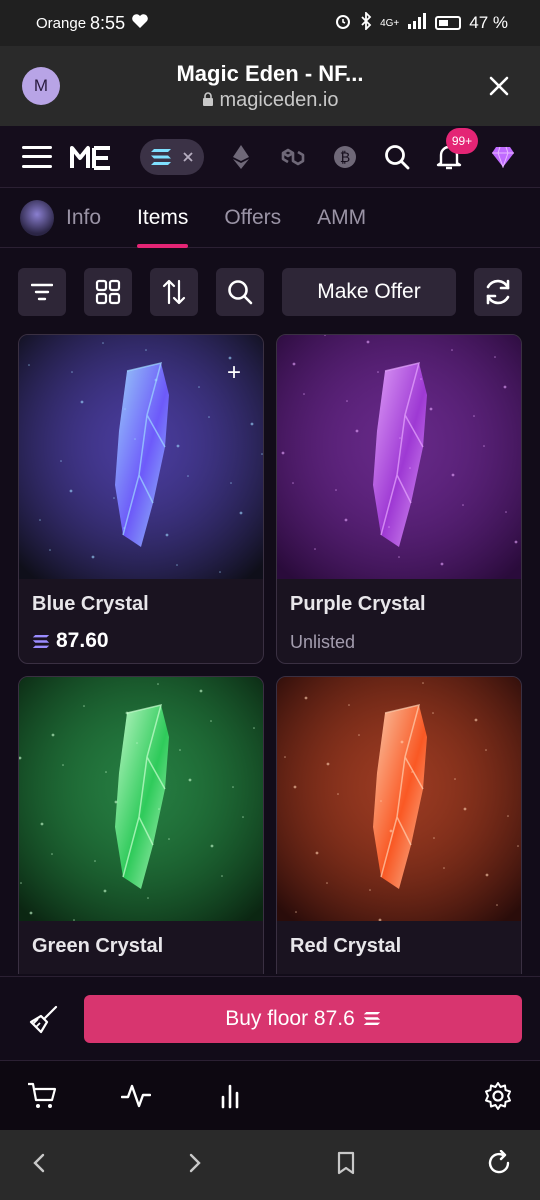 Image resolution: width=540 pixels, height=1200 pixels. What do you see at coordinates (498, 292) in the screenshot?
I see `refresh-button` at bounding box center [498, 292].